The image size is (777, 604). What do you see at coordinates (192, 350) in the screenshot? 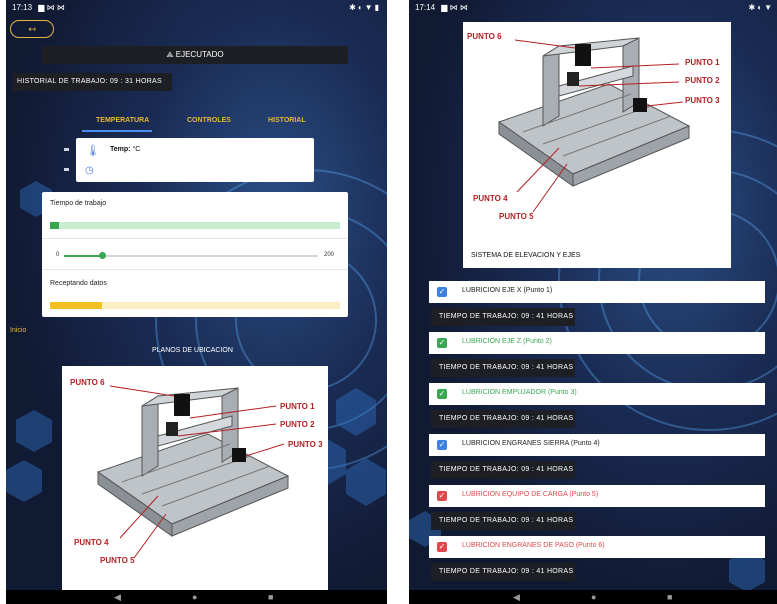
I see `planos-title: PLANOS DE UBICACION` at bounding box center [192, 350].